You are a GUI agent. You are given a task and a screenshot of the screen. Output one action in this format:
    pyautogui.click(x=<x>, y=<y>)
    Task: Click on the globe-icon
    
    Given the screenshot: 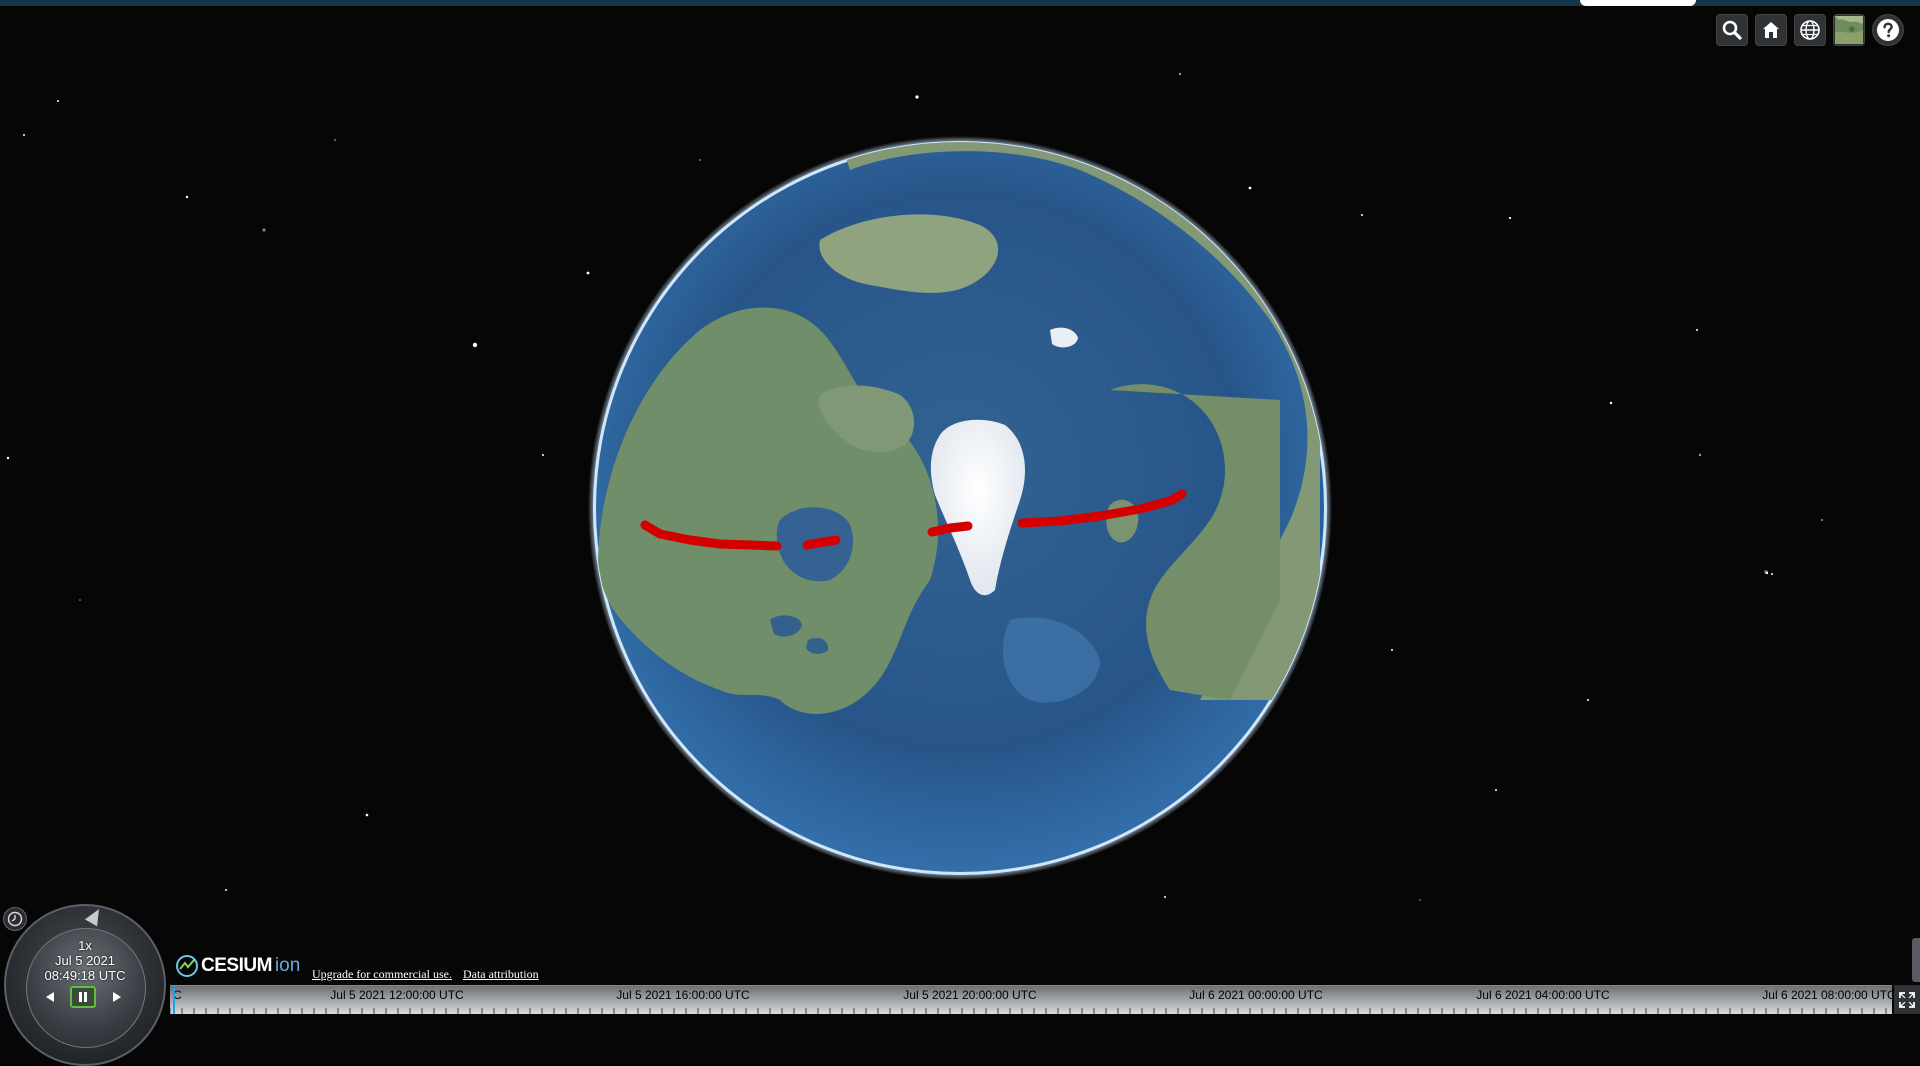 What is the action you would take?
    pyautogui.click(x=1810, y=30)
    